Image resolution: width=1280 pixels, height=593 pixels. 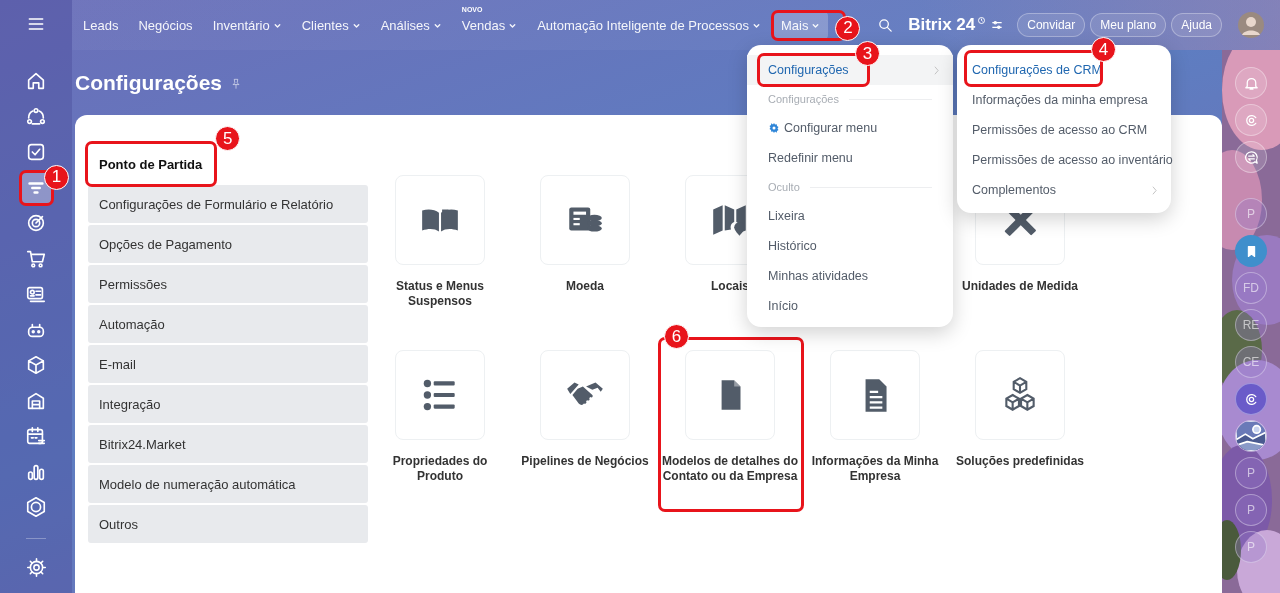 What do you see at coordinates (850, 128) in the screenshot?
I see `menu-item: Configurar menu` at bounding box center [850, 128].